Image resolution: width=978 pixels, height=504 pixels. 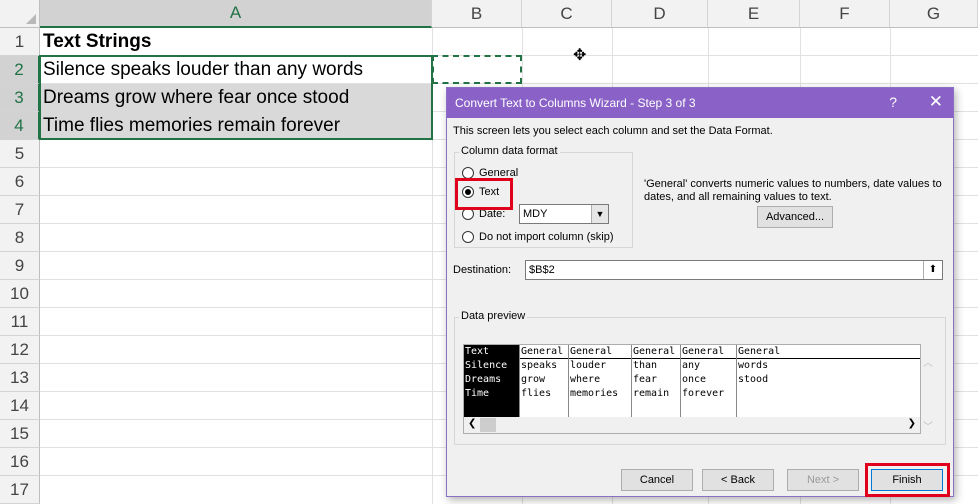 What do you see at coordinates (564, 214) in the screenshot?
I see `date-format-select: MDY ▼` at bounding box center [564, 214].